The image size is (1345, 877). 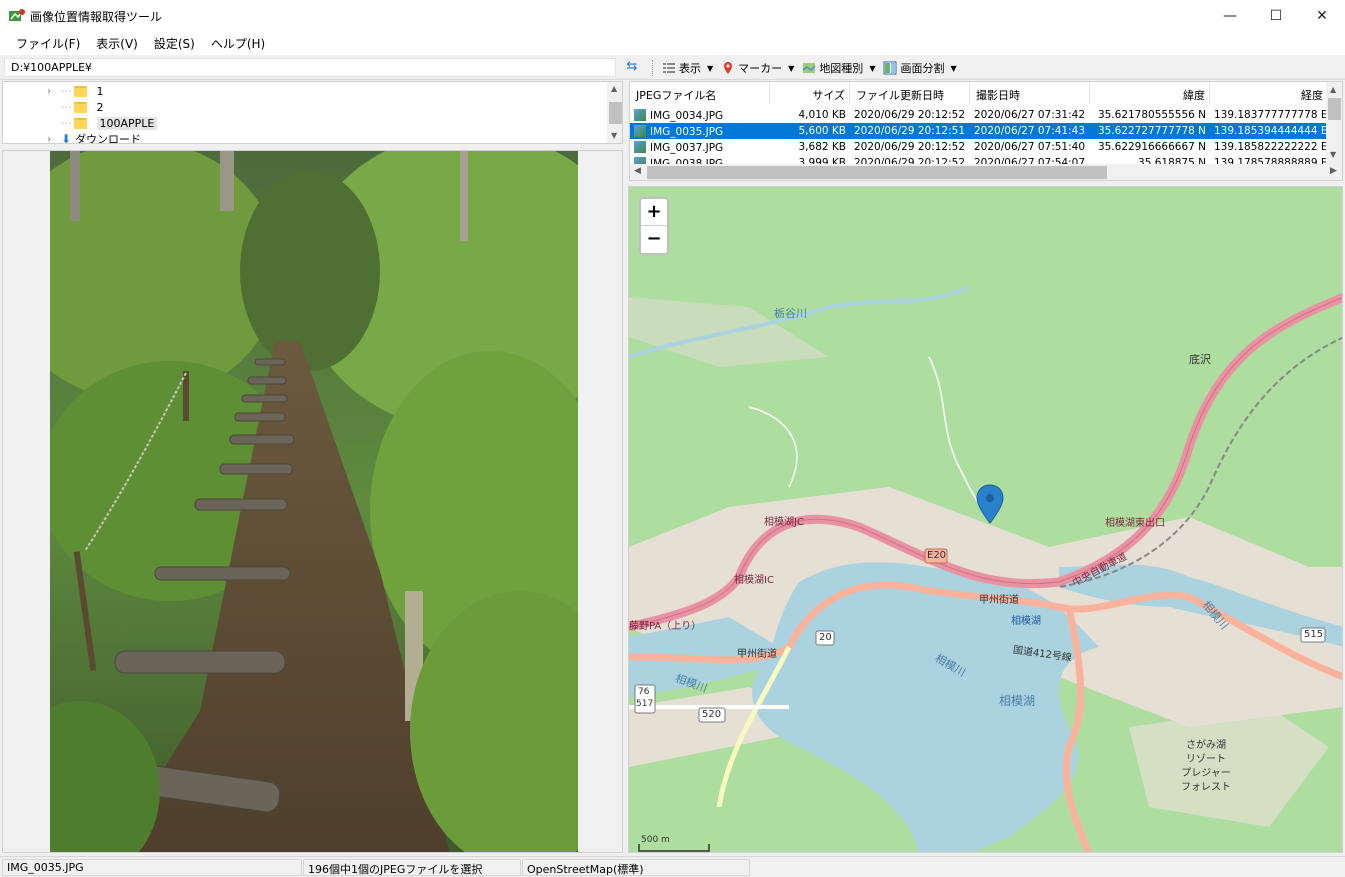 I want to click on window-title: 画像位置情報取得ツール, so click(x=96, y=17).